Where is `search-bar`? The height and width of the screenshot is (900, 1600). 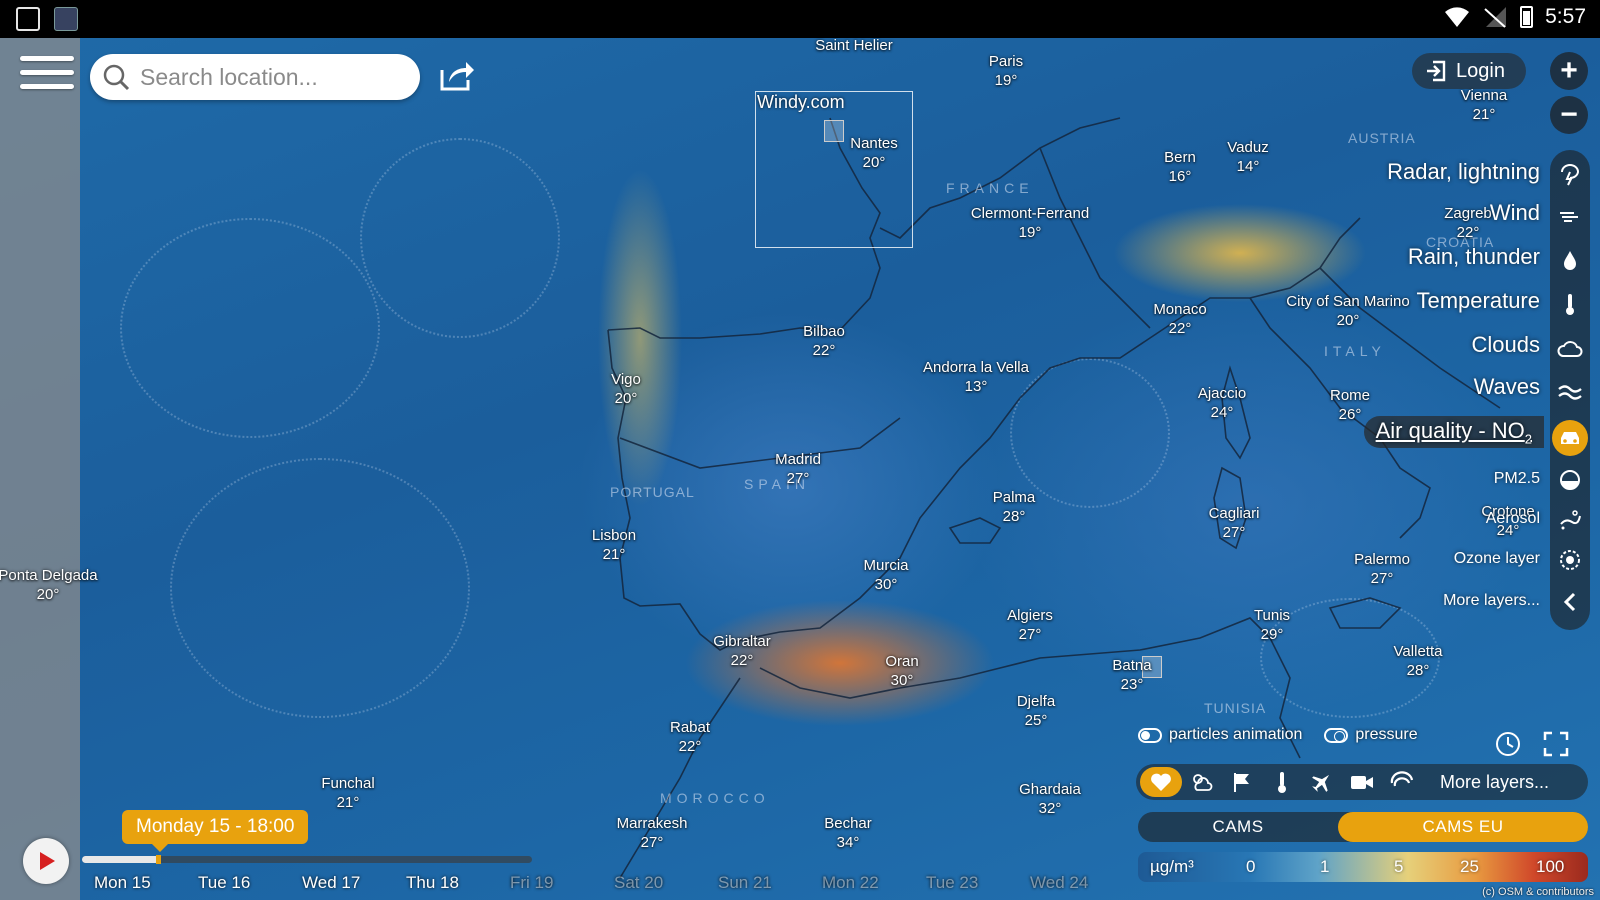
search-bar is located at coordinates (255, 77).